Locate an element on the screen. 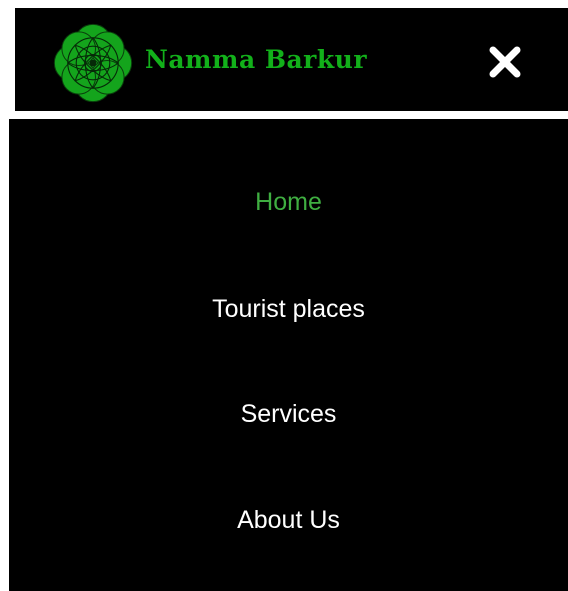  menu-item-tourist-places: Tourist places is located at coordinates (288, 309).